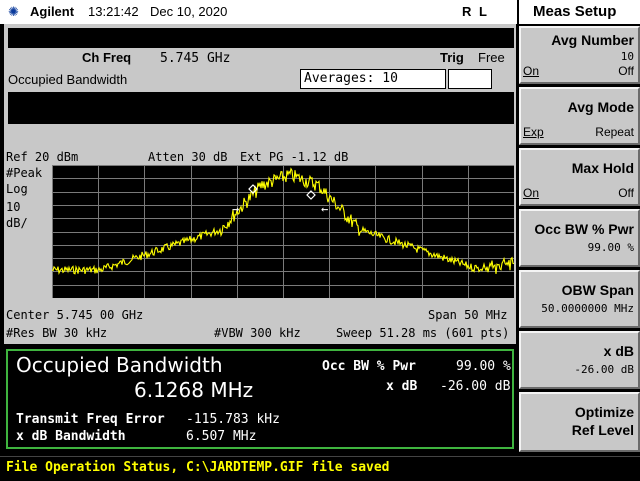  What do you see at coordinates (402, 386) in the screenshot?
I see `xdb-label: x dB` at bounding box center [402, 386].